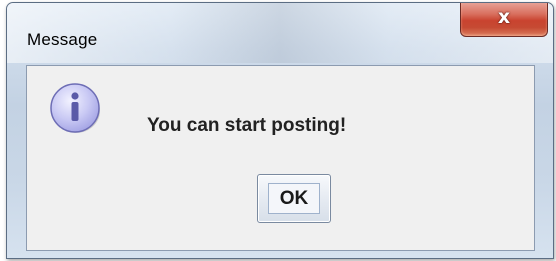 Image resolution: width=556 pixels, height=261 pixels. What do you see at coordinates (62, 39) in the screenshot?
I see `dialog-title: Message` at bounding box center [62, 39].